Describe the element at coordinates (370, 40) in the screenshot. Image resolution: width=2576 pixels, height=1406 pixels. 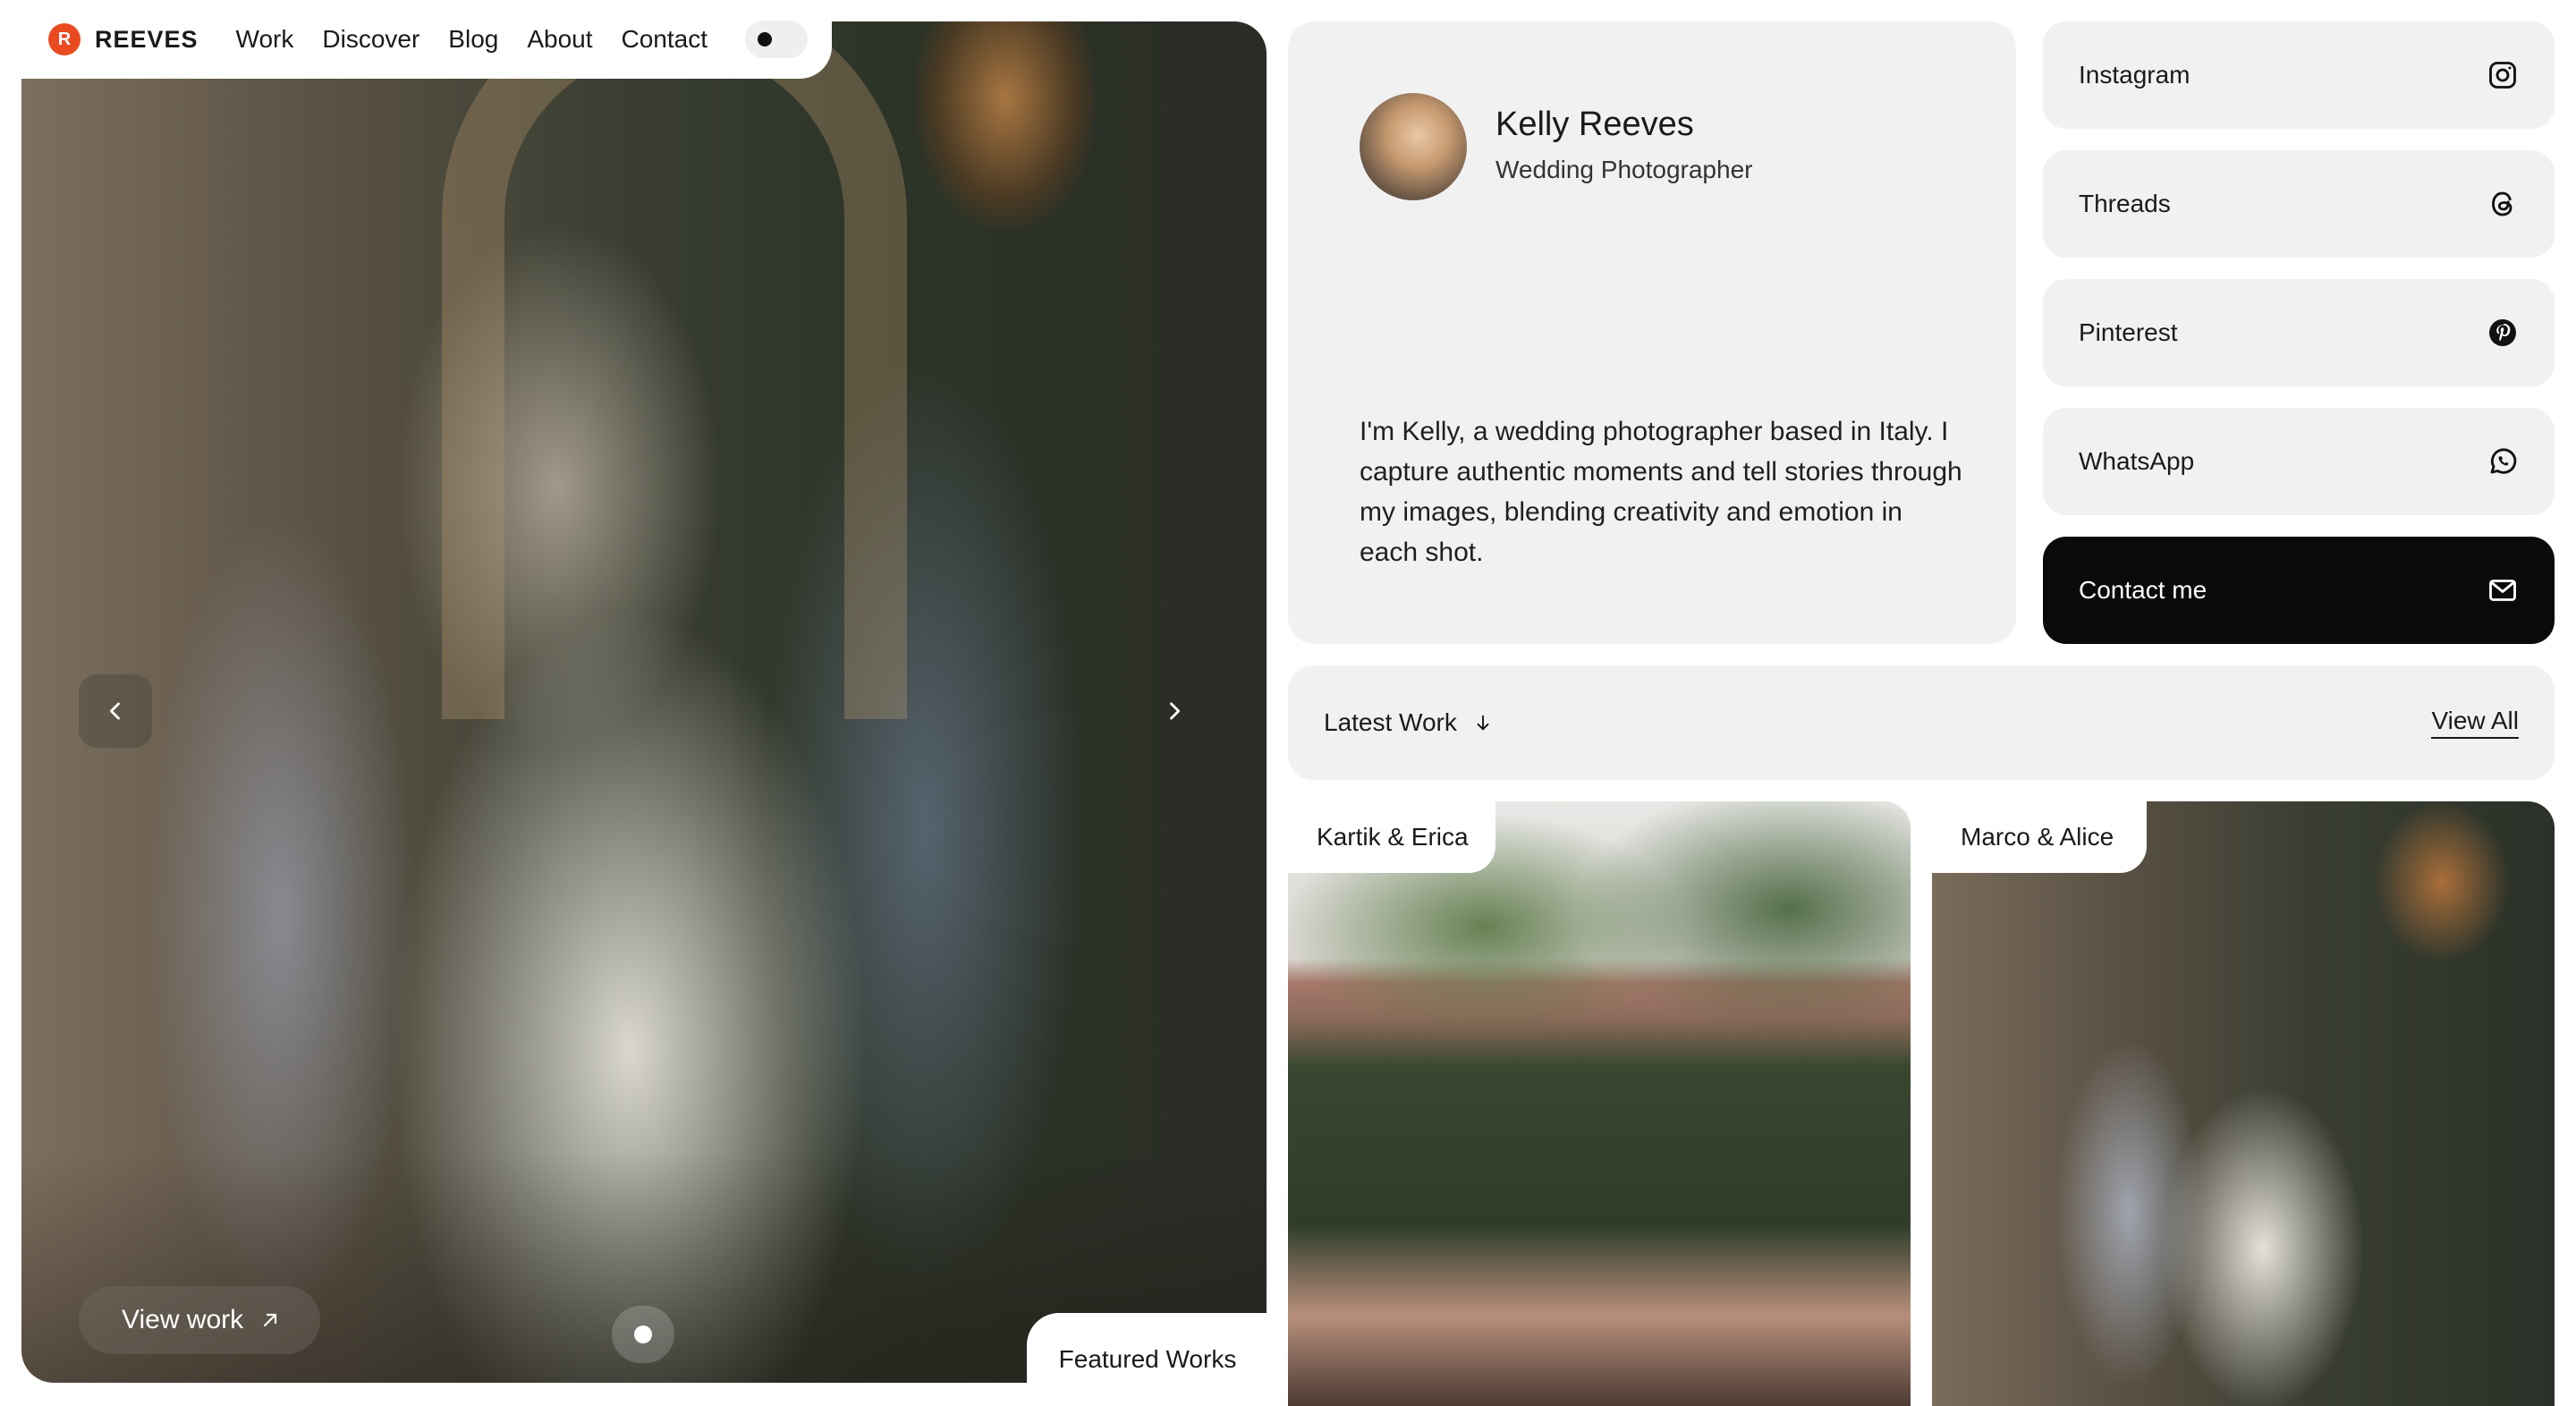
I see `nav-link-discover: Discover` at that location.